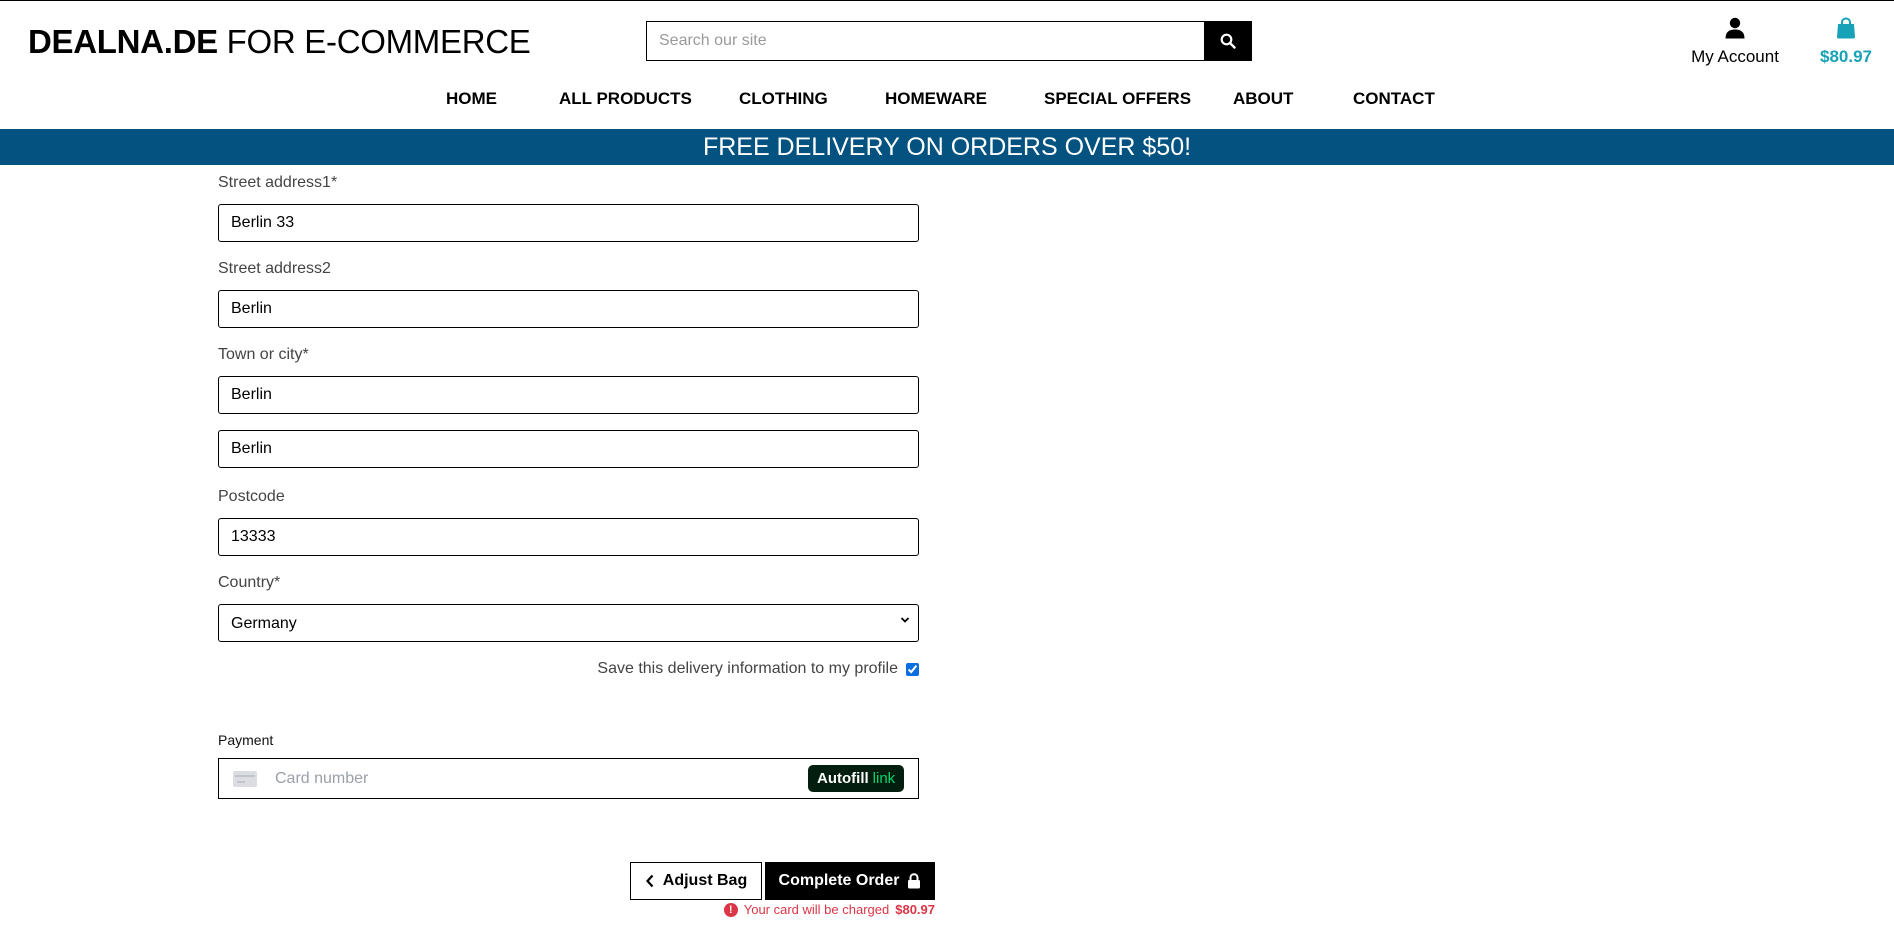  I want to click on logo-tagline: FOR E-COMMERCE, so click(374, 41).